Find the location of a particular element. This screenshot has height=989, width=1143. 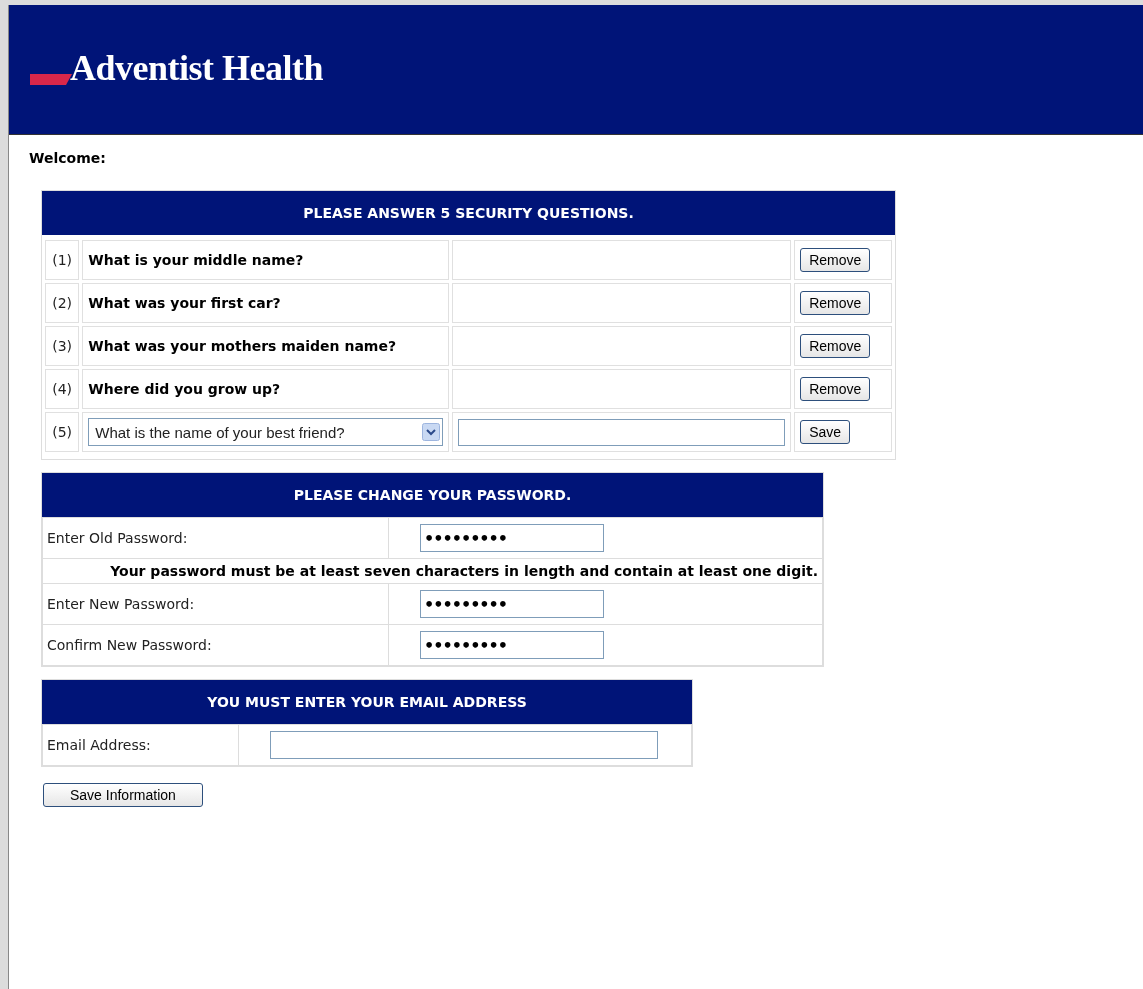

question-number: (4) is located at coordinates (62, 389).